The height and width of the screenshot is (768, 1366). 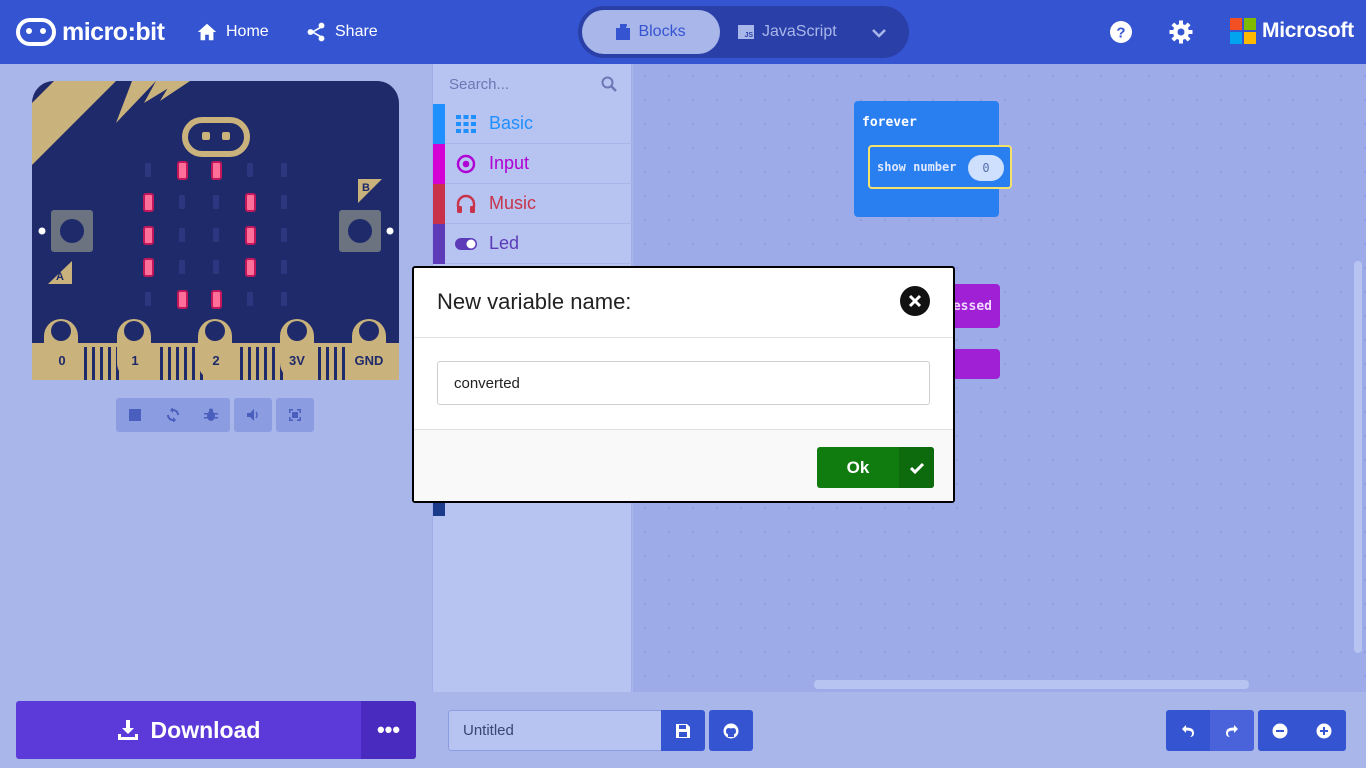 I want to click on editor-toggle: Blocks JS JavaScript, so click(x=743, y=32).